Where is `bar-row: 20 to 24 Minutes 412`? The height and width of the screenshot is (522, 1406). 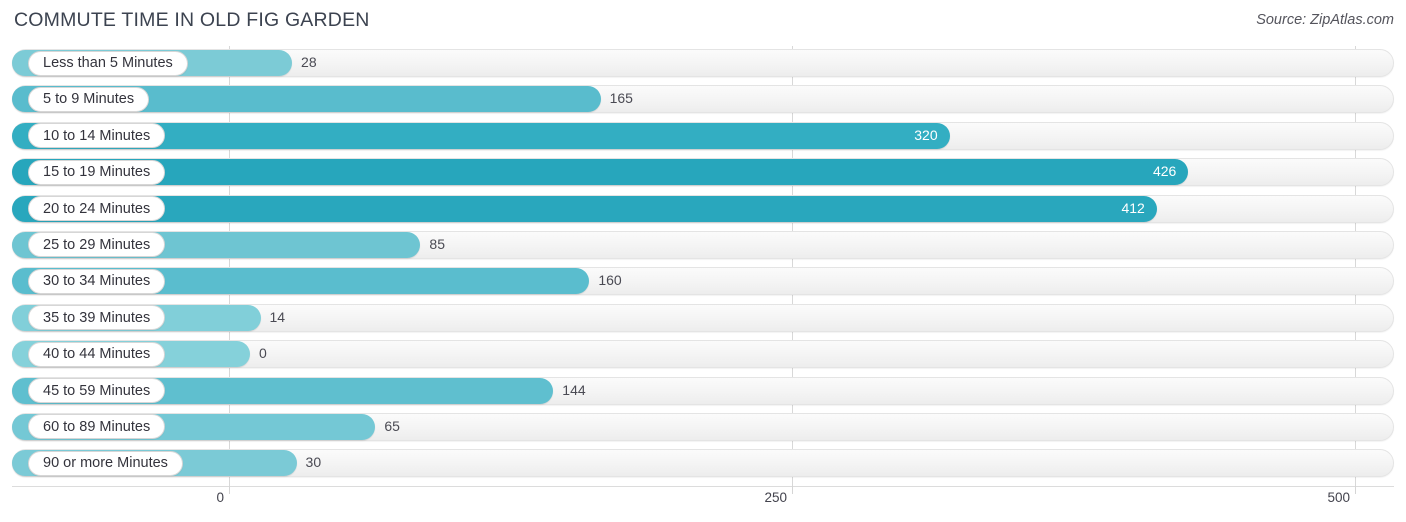 bar-row: 20 to 24 Minutes 412 is located at coordinates (703, 210).